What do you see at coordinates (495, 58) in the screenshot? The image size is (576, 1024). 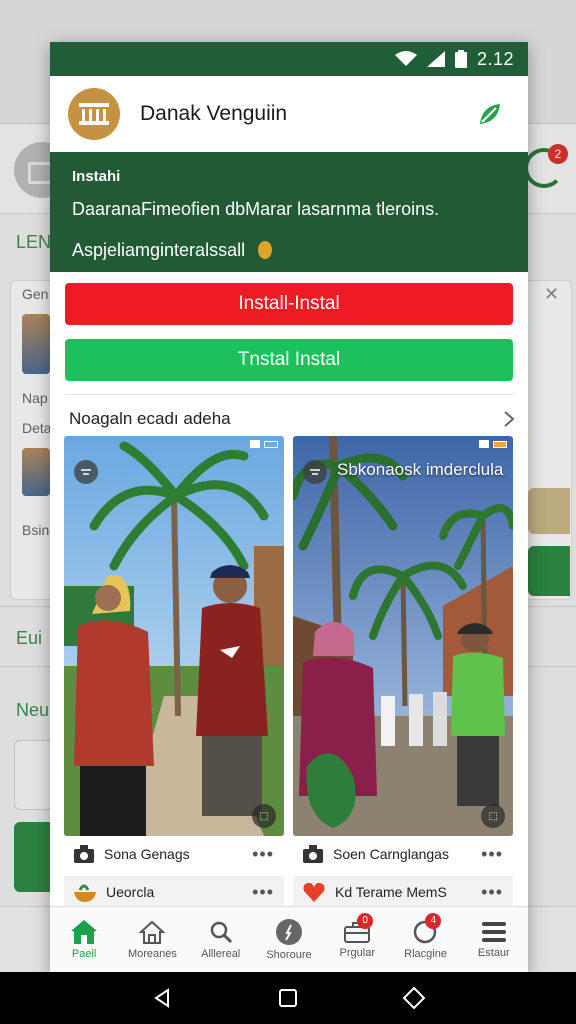 I see `status-time: 2.12` at bounding box center [495, 58].